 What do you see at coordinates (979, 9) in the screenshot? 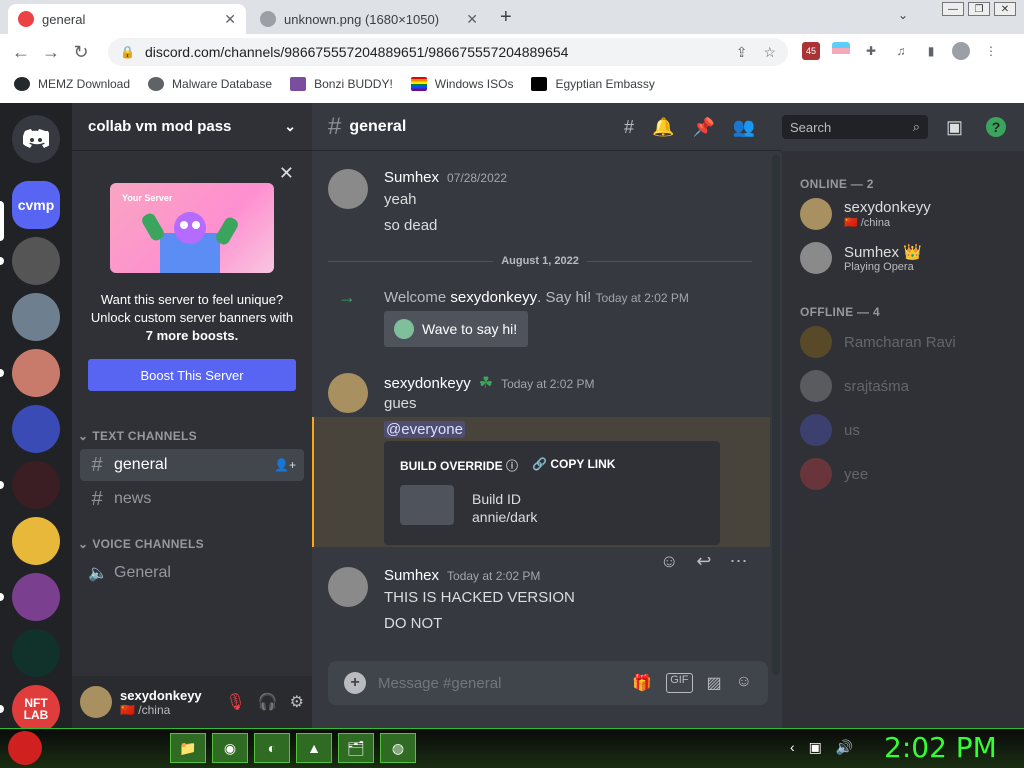
I see `maximize-button: ❐` at bounding box center [979, 9].